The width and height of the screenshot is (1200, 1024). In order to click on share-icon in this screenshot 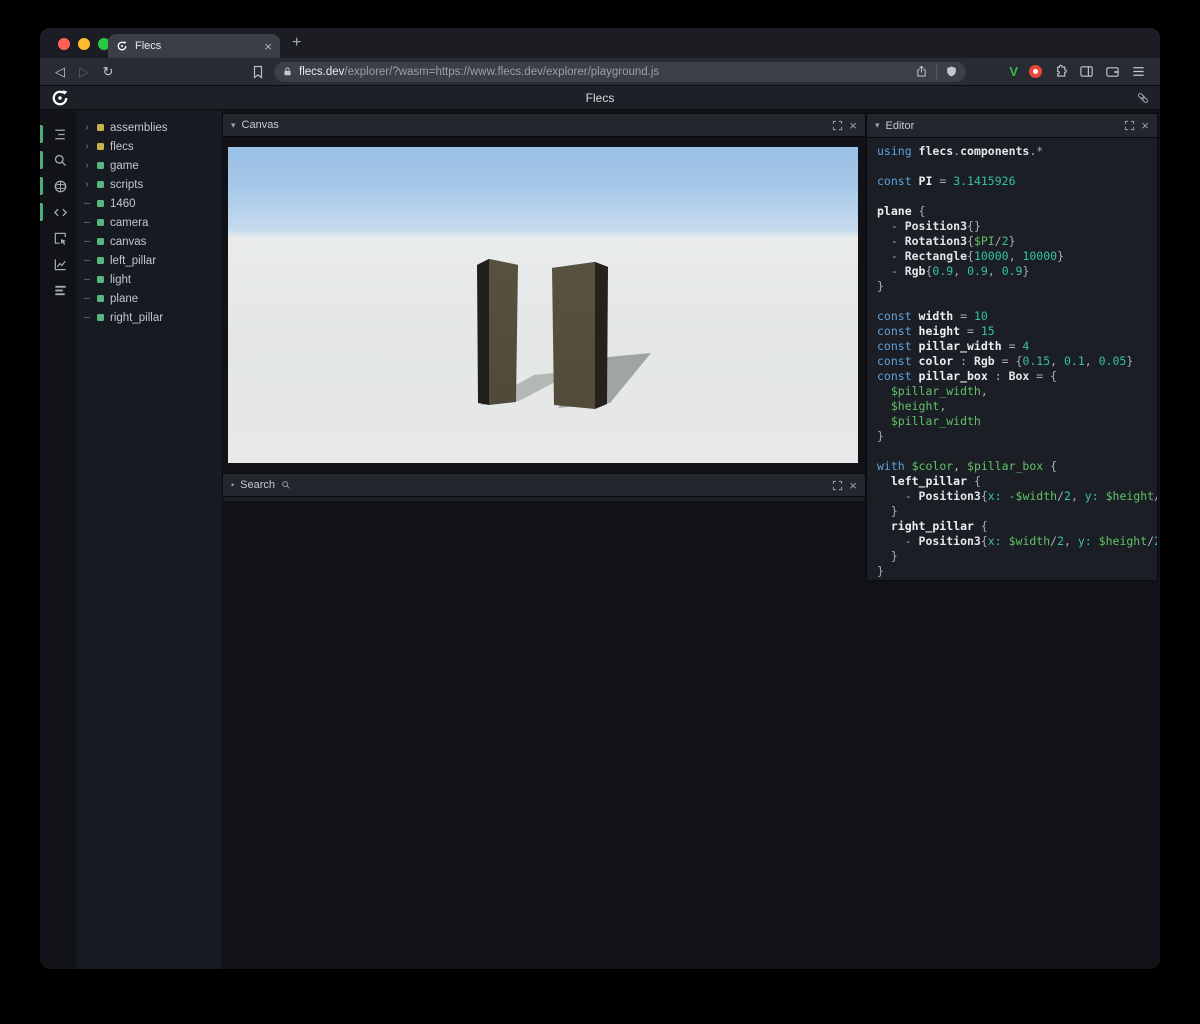, I will do `click(921, 71)`.